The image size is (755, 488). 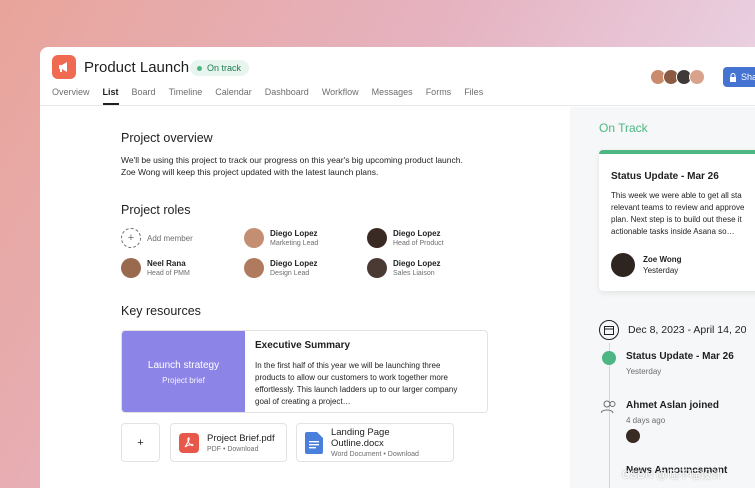 I want to click on timeline-title: Status Update - Mar 26, so click(x=680, y=356).